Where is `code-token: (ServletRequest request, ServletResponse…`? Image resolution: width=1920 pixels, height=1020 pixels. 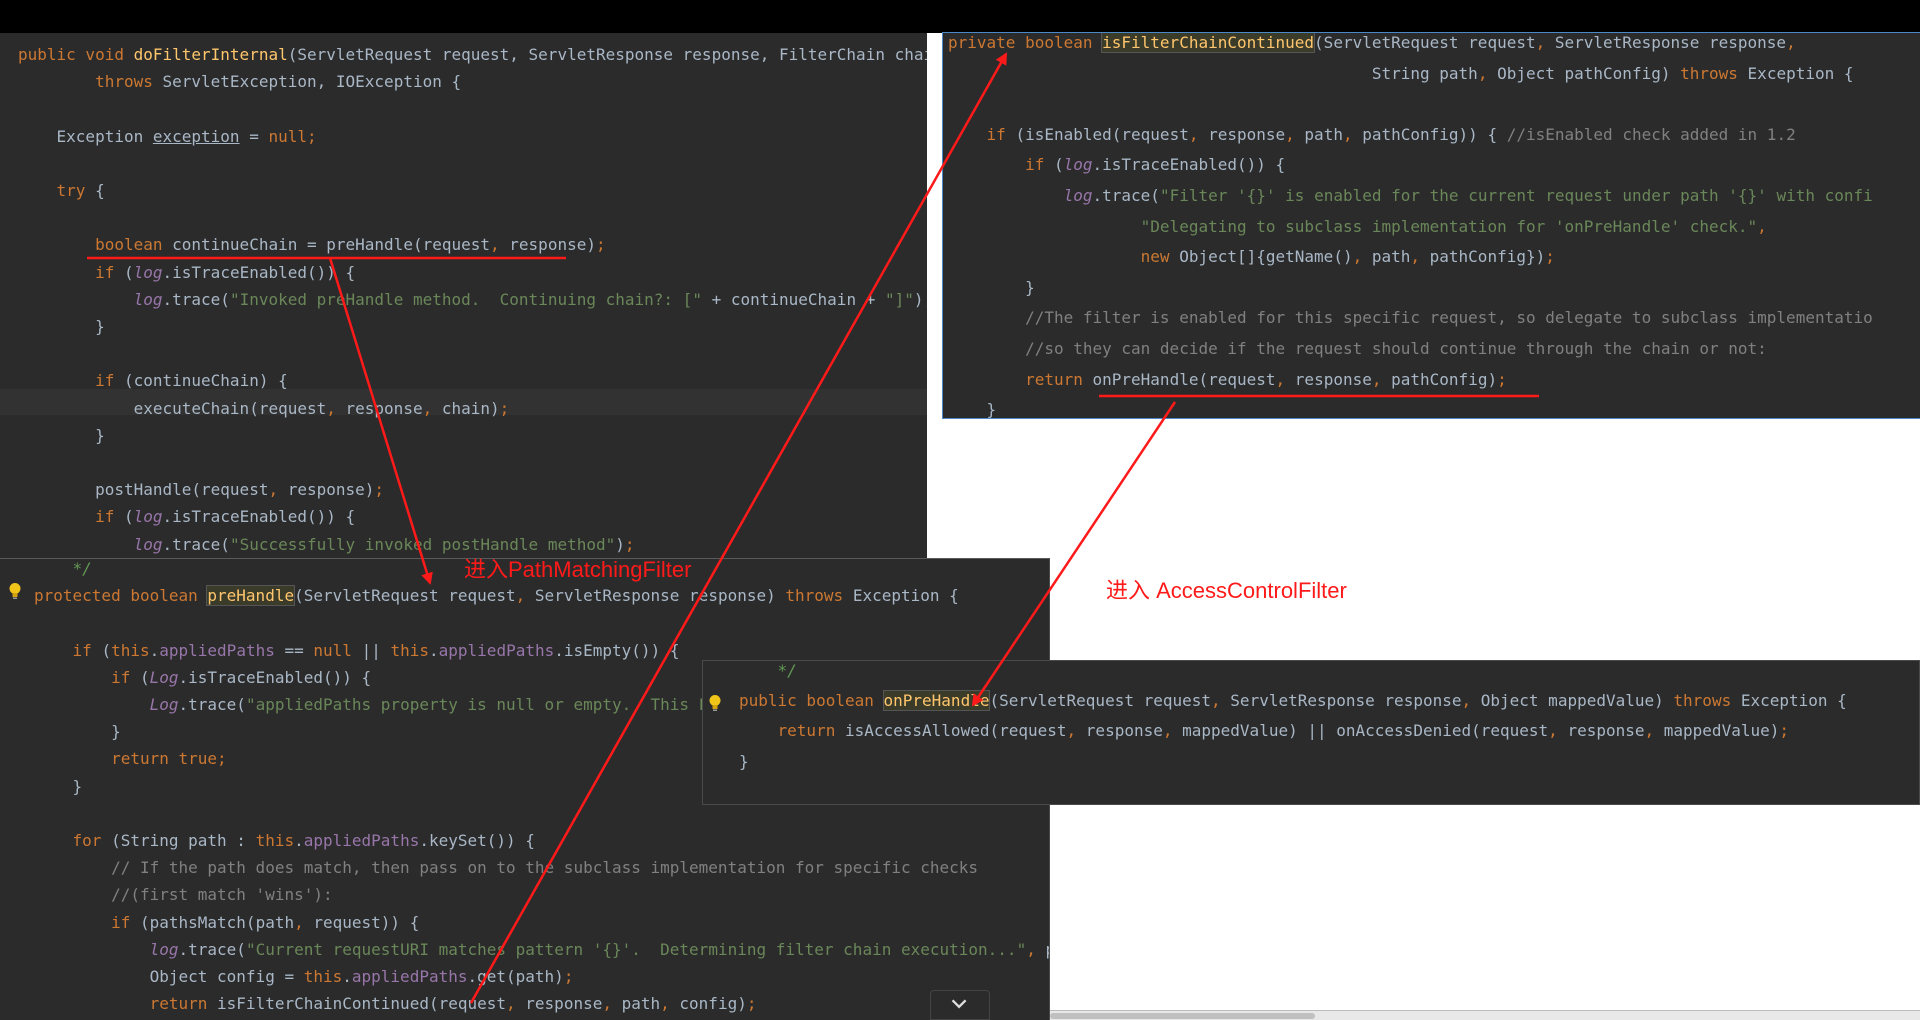
code-token: (ServletRequest request, ServletResponse… is located at coordinates (607, 54).